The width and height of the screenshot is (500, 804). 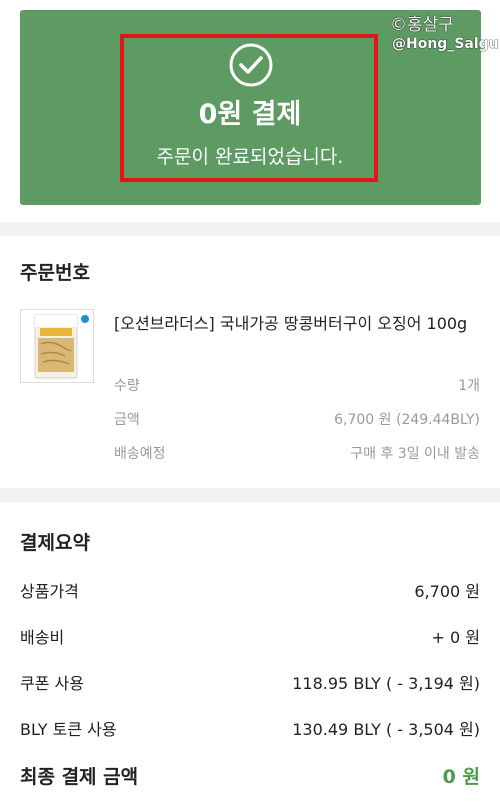 What do you see at coordinates (422, 25) in the screenshot?
I see `watermark-name: ©홍살구` at bounding box center [422, 25].